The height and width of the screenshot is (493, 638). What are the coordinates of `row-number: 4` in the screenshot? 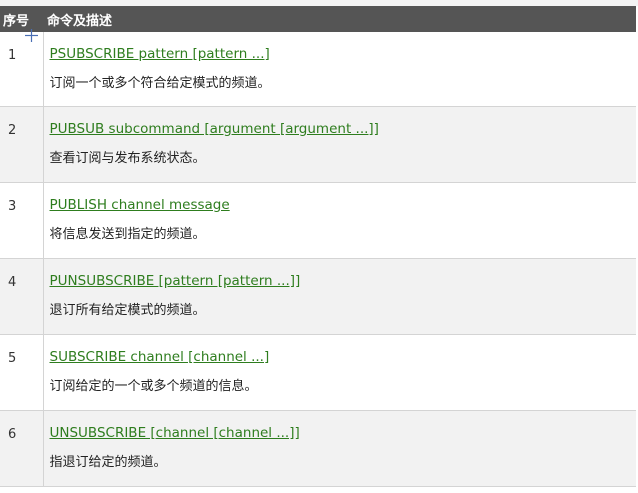 It's located at (22, 296).